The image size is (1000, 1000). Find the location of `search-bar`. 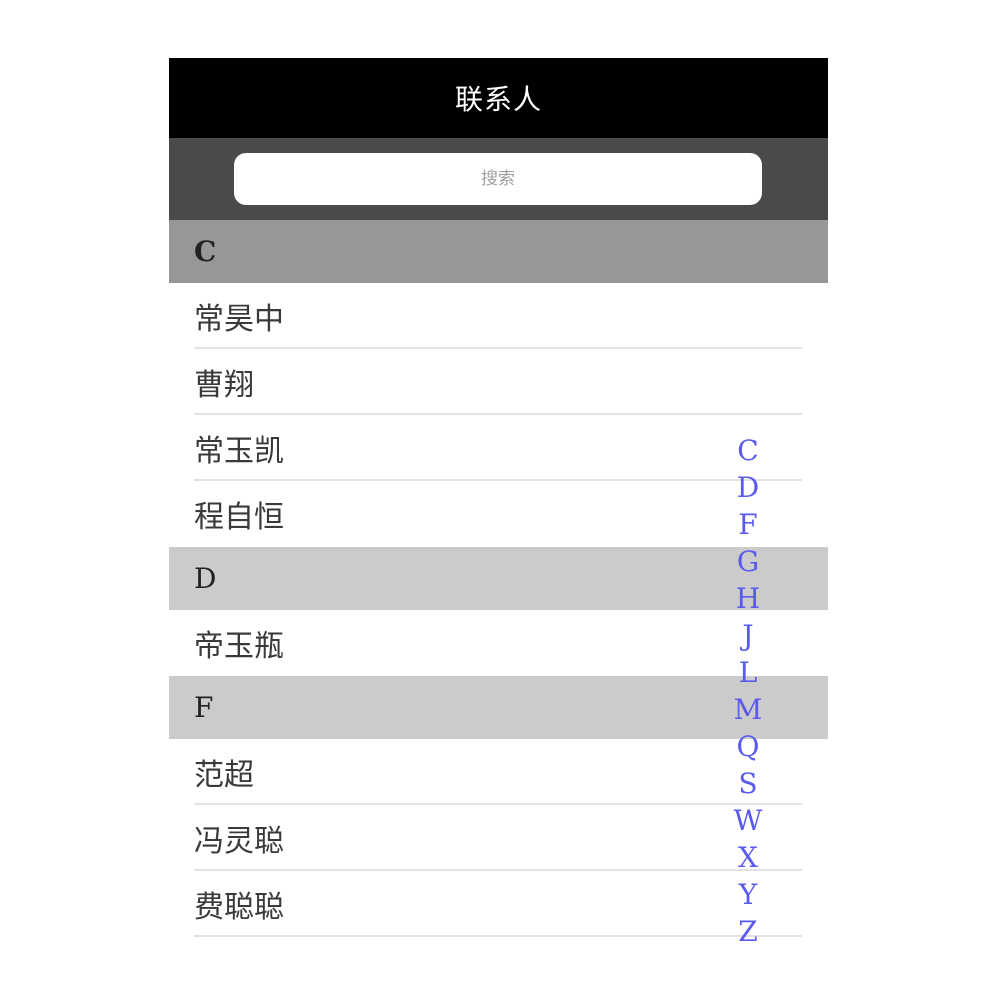

search-bar is located at coordinates (498, 179).